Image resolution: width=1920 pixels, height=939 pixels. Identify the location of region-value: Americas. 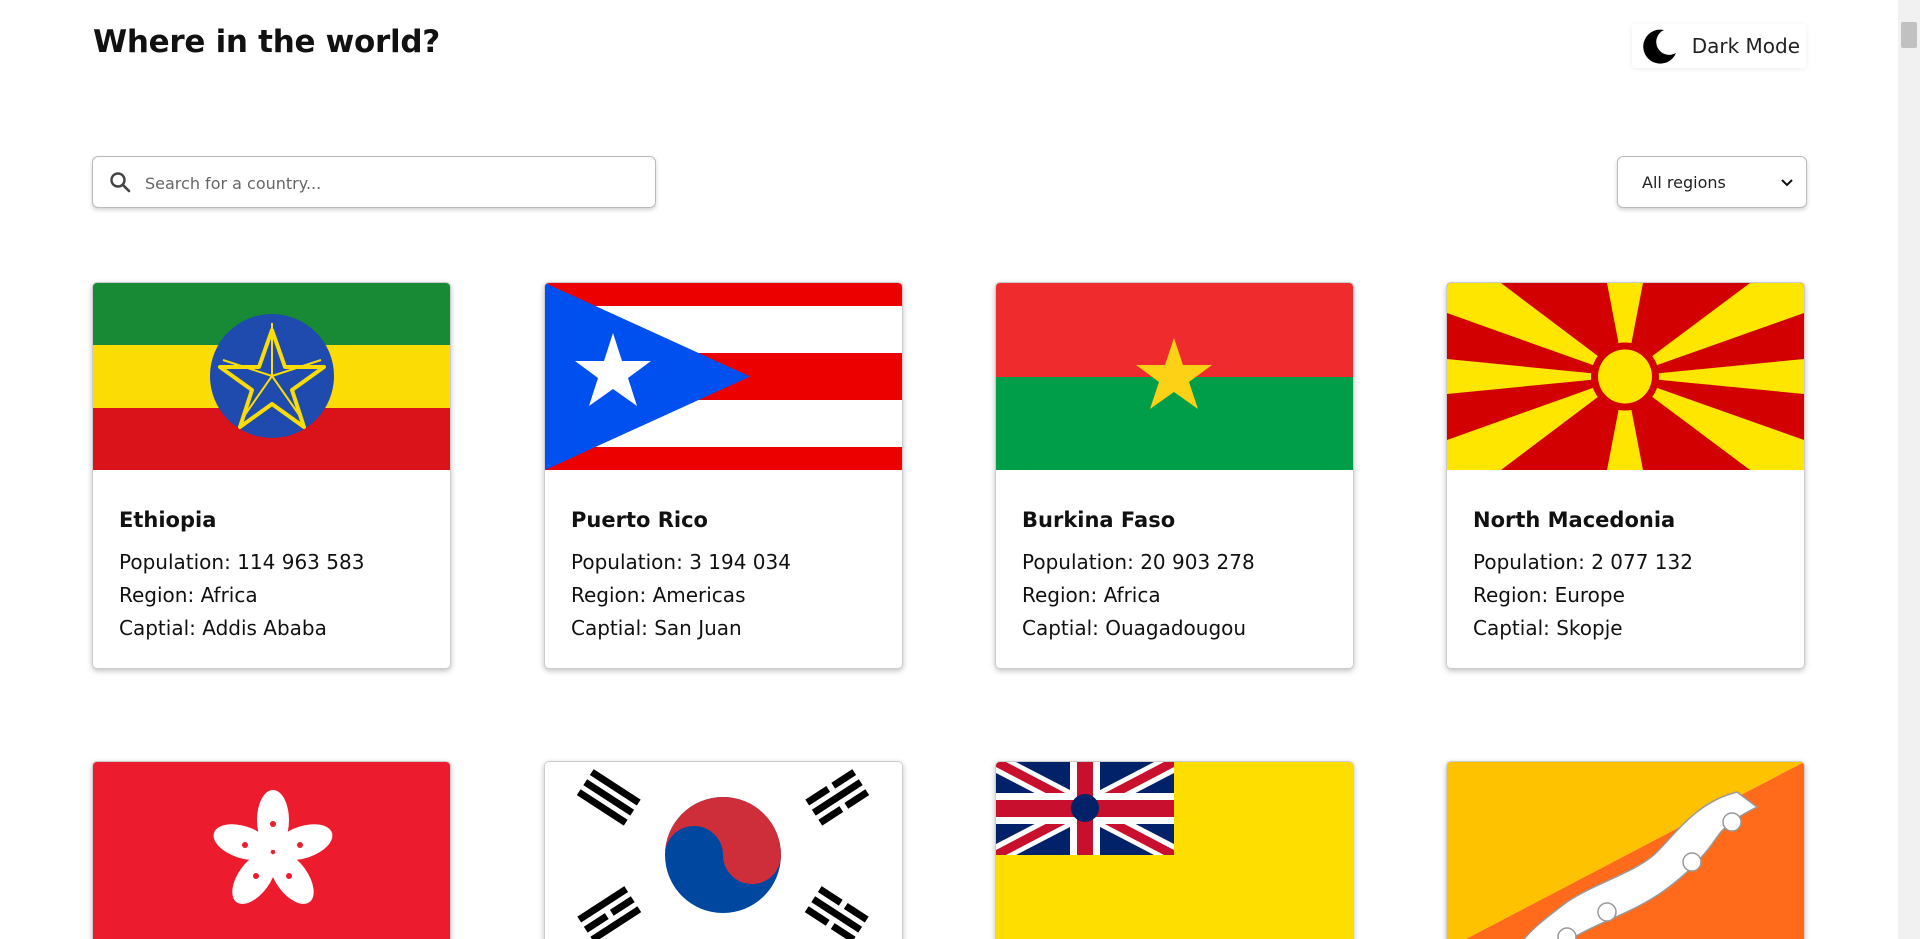
(699, 595).